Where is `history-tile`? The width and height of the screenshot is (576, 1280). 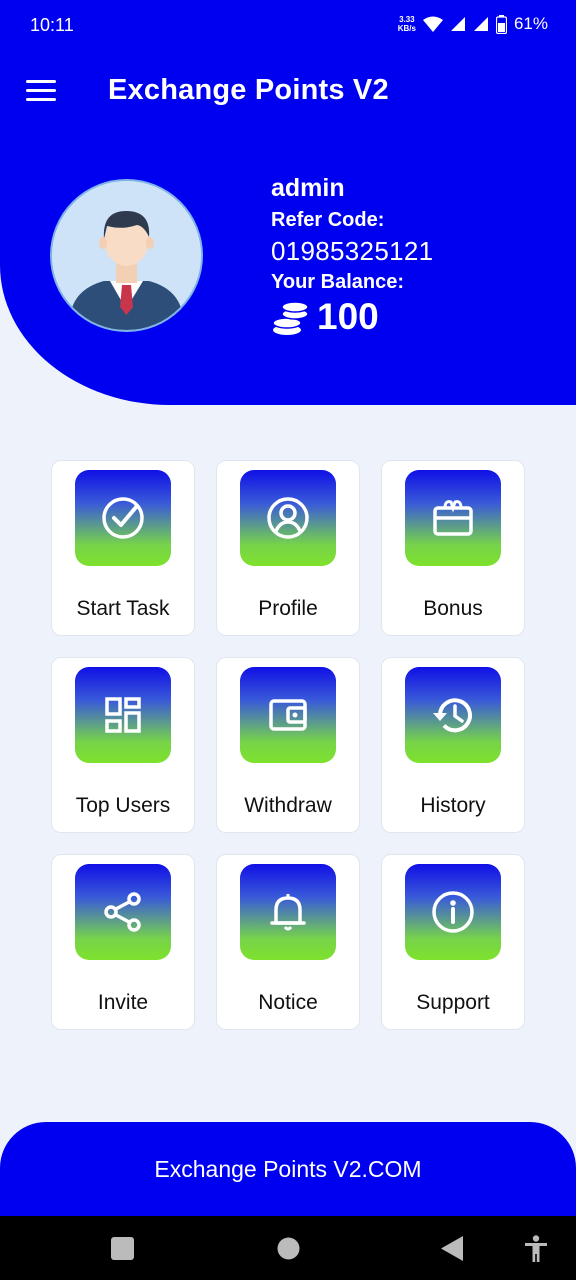
history-tile is located at coordinates (453, 715).